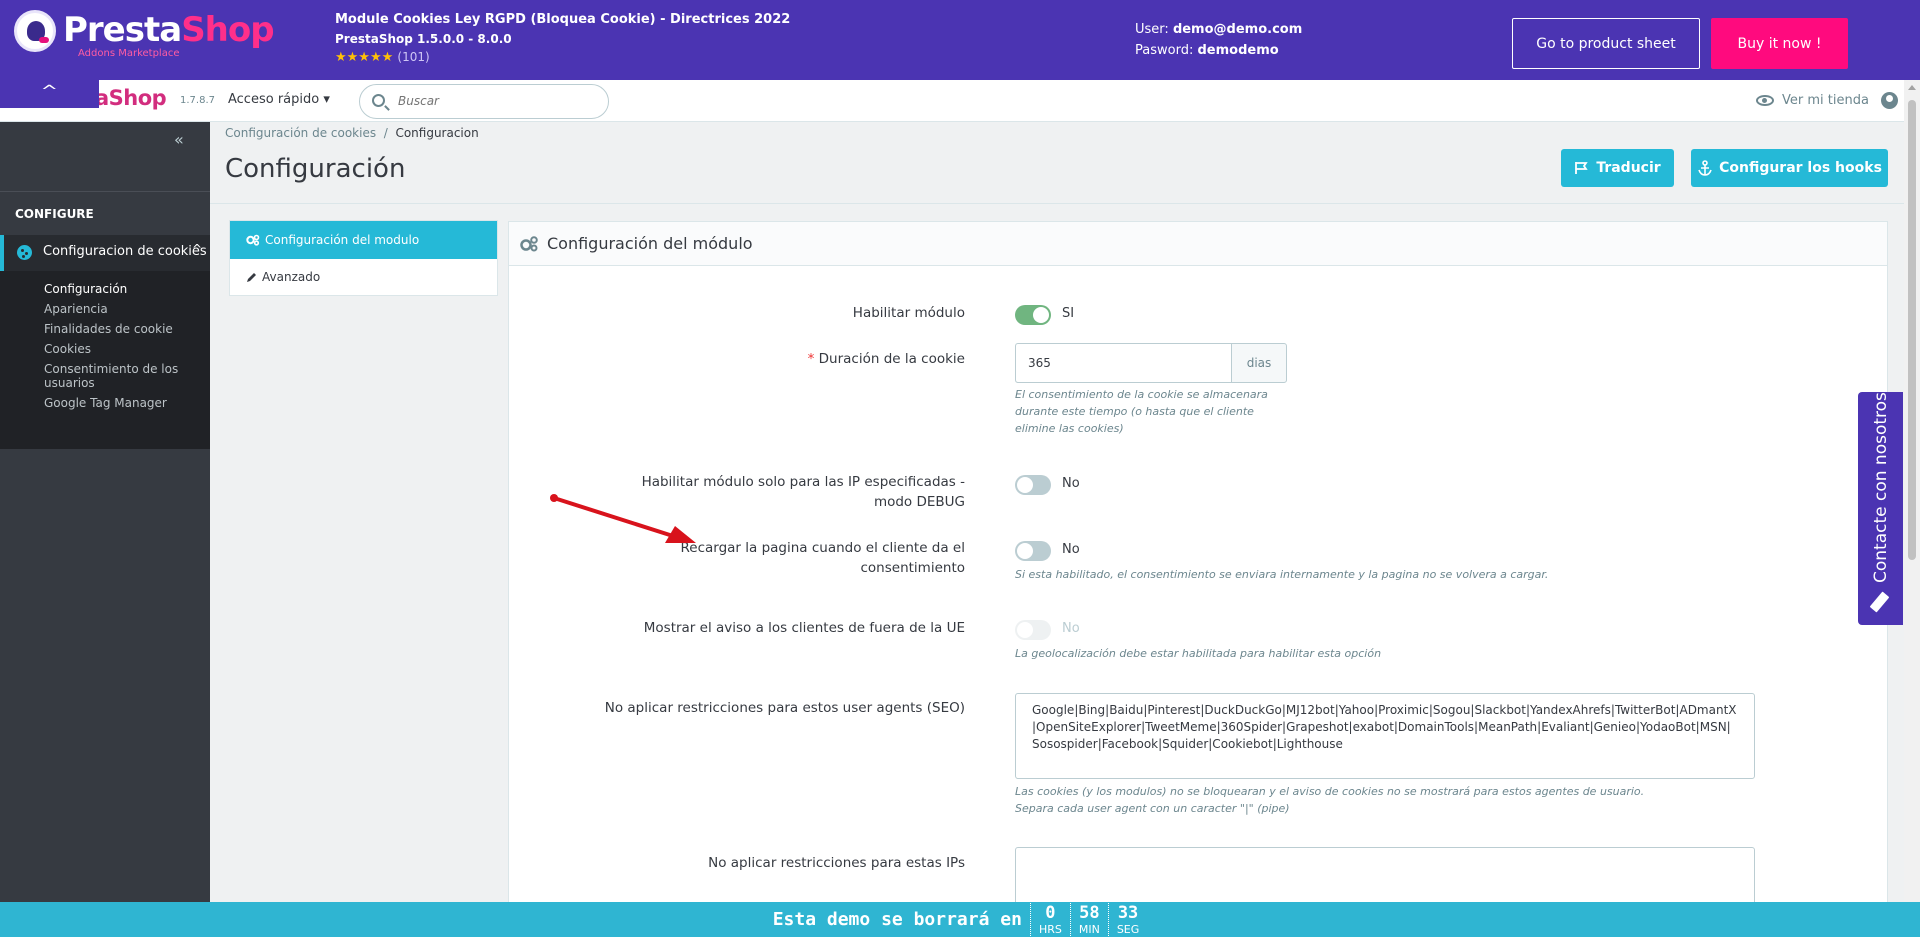 The image size is (1920, 937). Describe the element at coordinates (179, 139) in the screenshot. I see `sidebar-collapse-icon: «` at that location.